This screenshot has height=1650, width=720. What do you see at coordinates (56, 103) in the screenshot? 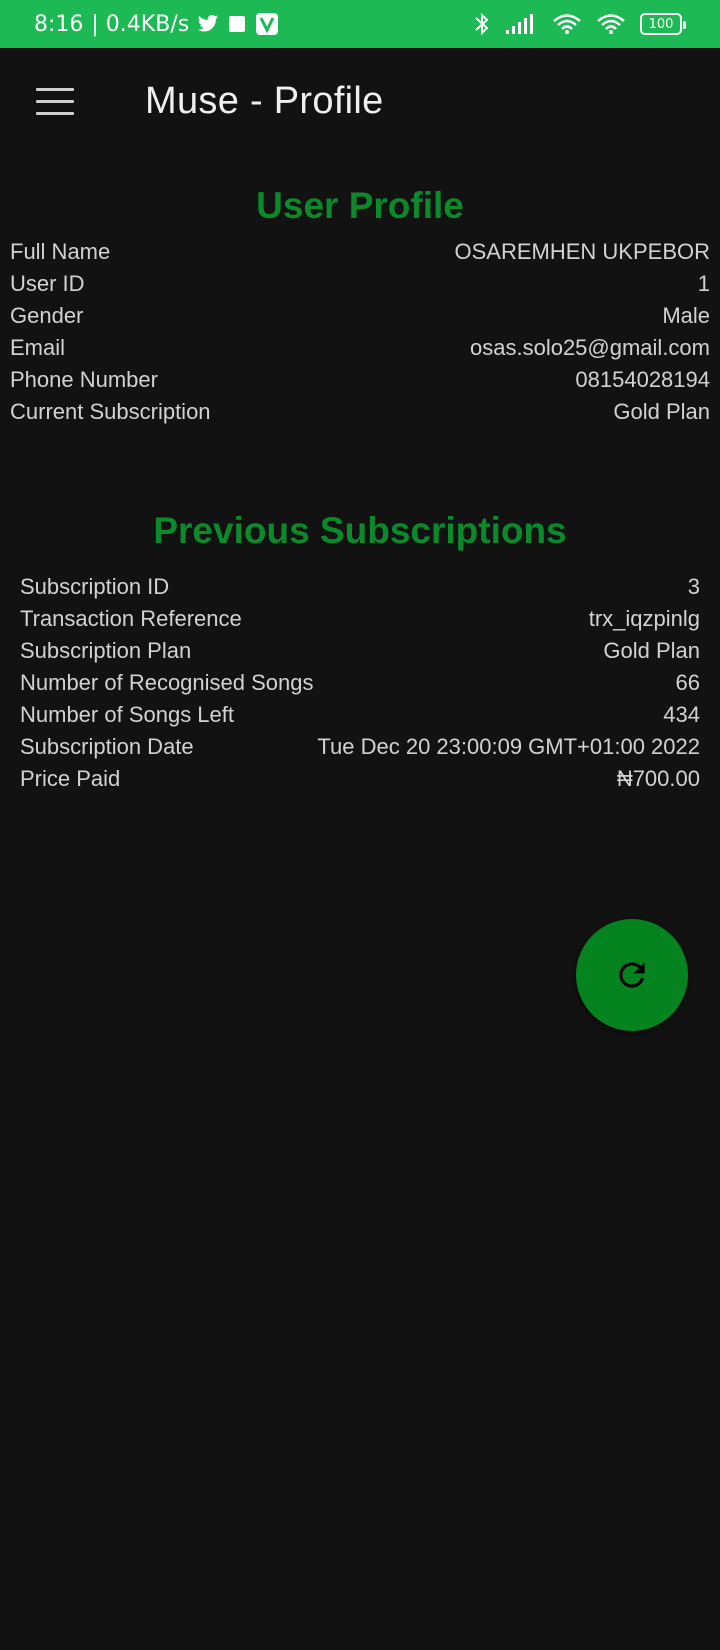
I see `hamburger-menu-icon` at bounding box center [56, 103].